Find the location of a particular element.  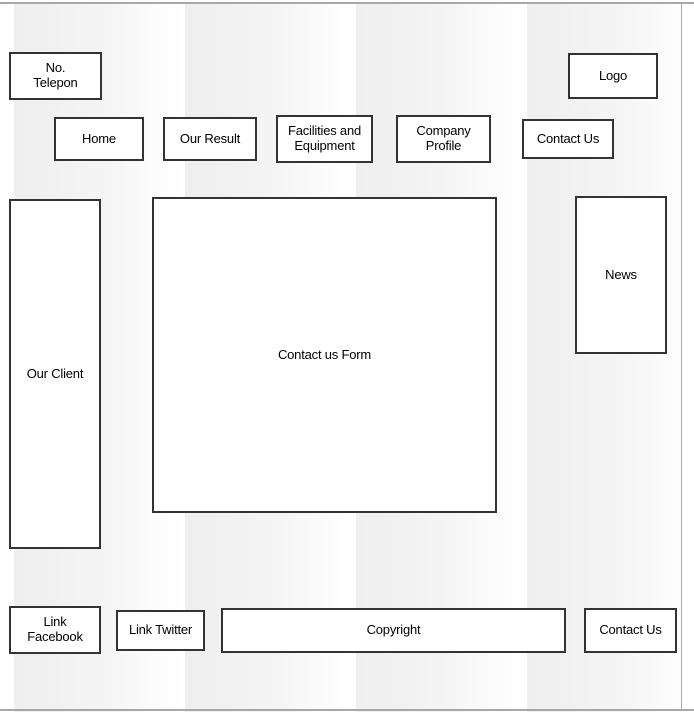

footer-link-facebook: Link Facebook is located at coordinates (55, 630).